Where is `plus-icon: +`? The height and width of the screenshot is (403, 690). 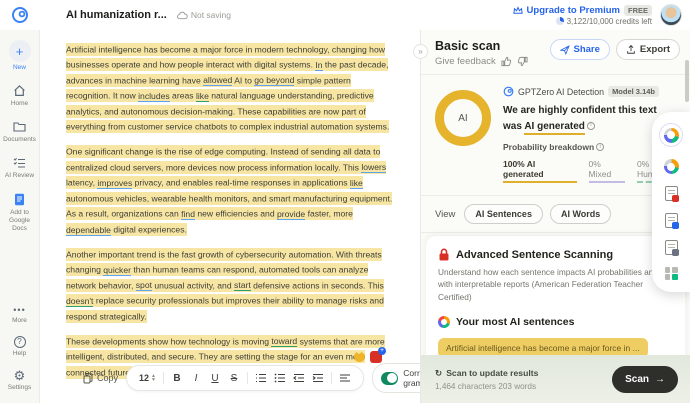
plus-icon: + is located at coordinates (19, 51).